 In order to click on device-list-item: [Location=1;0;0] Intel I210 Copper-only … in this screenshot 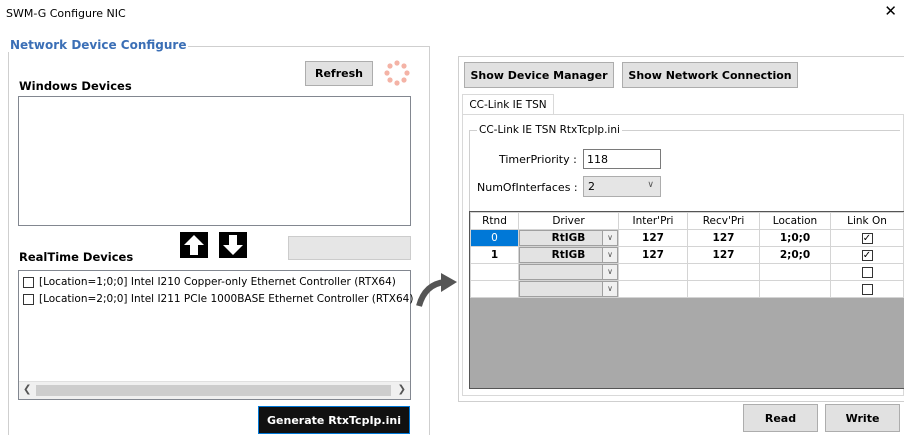, I will do `click(209, 282)`.